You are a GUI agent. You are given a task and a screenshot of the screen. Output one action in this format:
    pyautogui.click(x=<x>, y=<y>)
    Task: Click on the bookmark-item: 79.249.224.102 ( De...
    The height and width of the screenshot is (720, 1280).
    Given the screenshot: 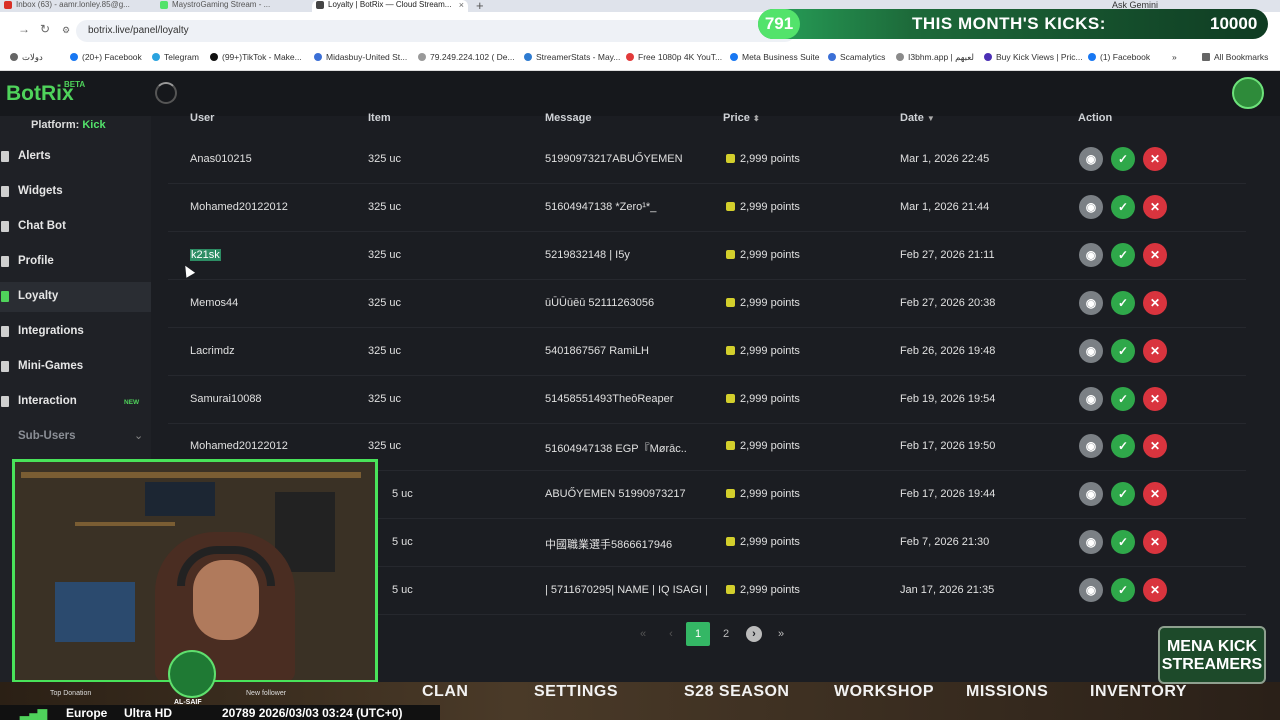 What is the action you would take?
    pyautogui.click(x=466, y=57)
    